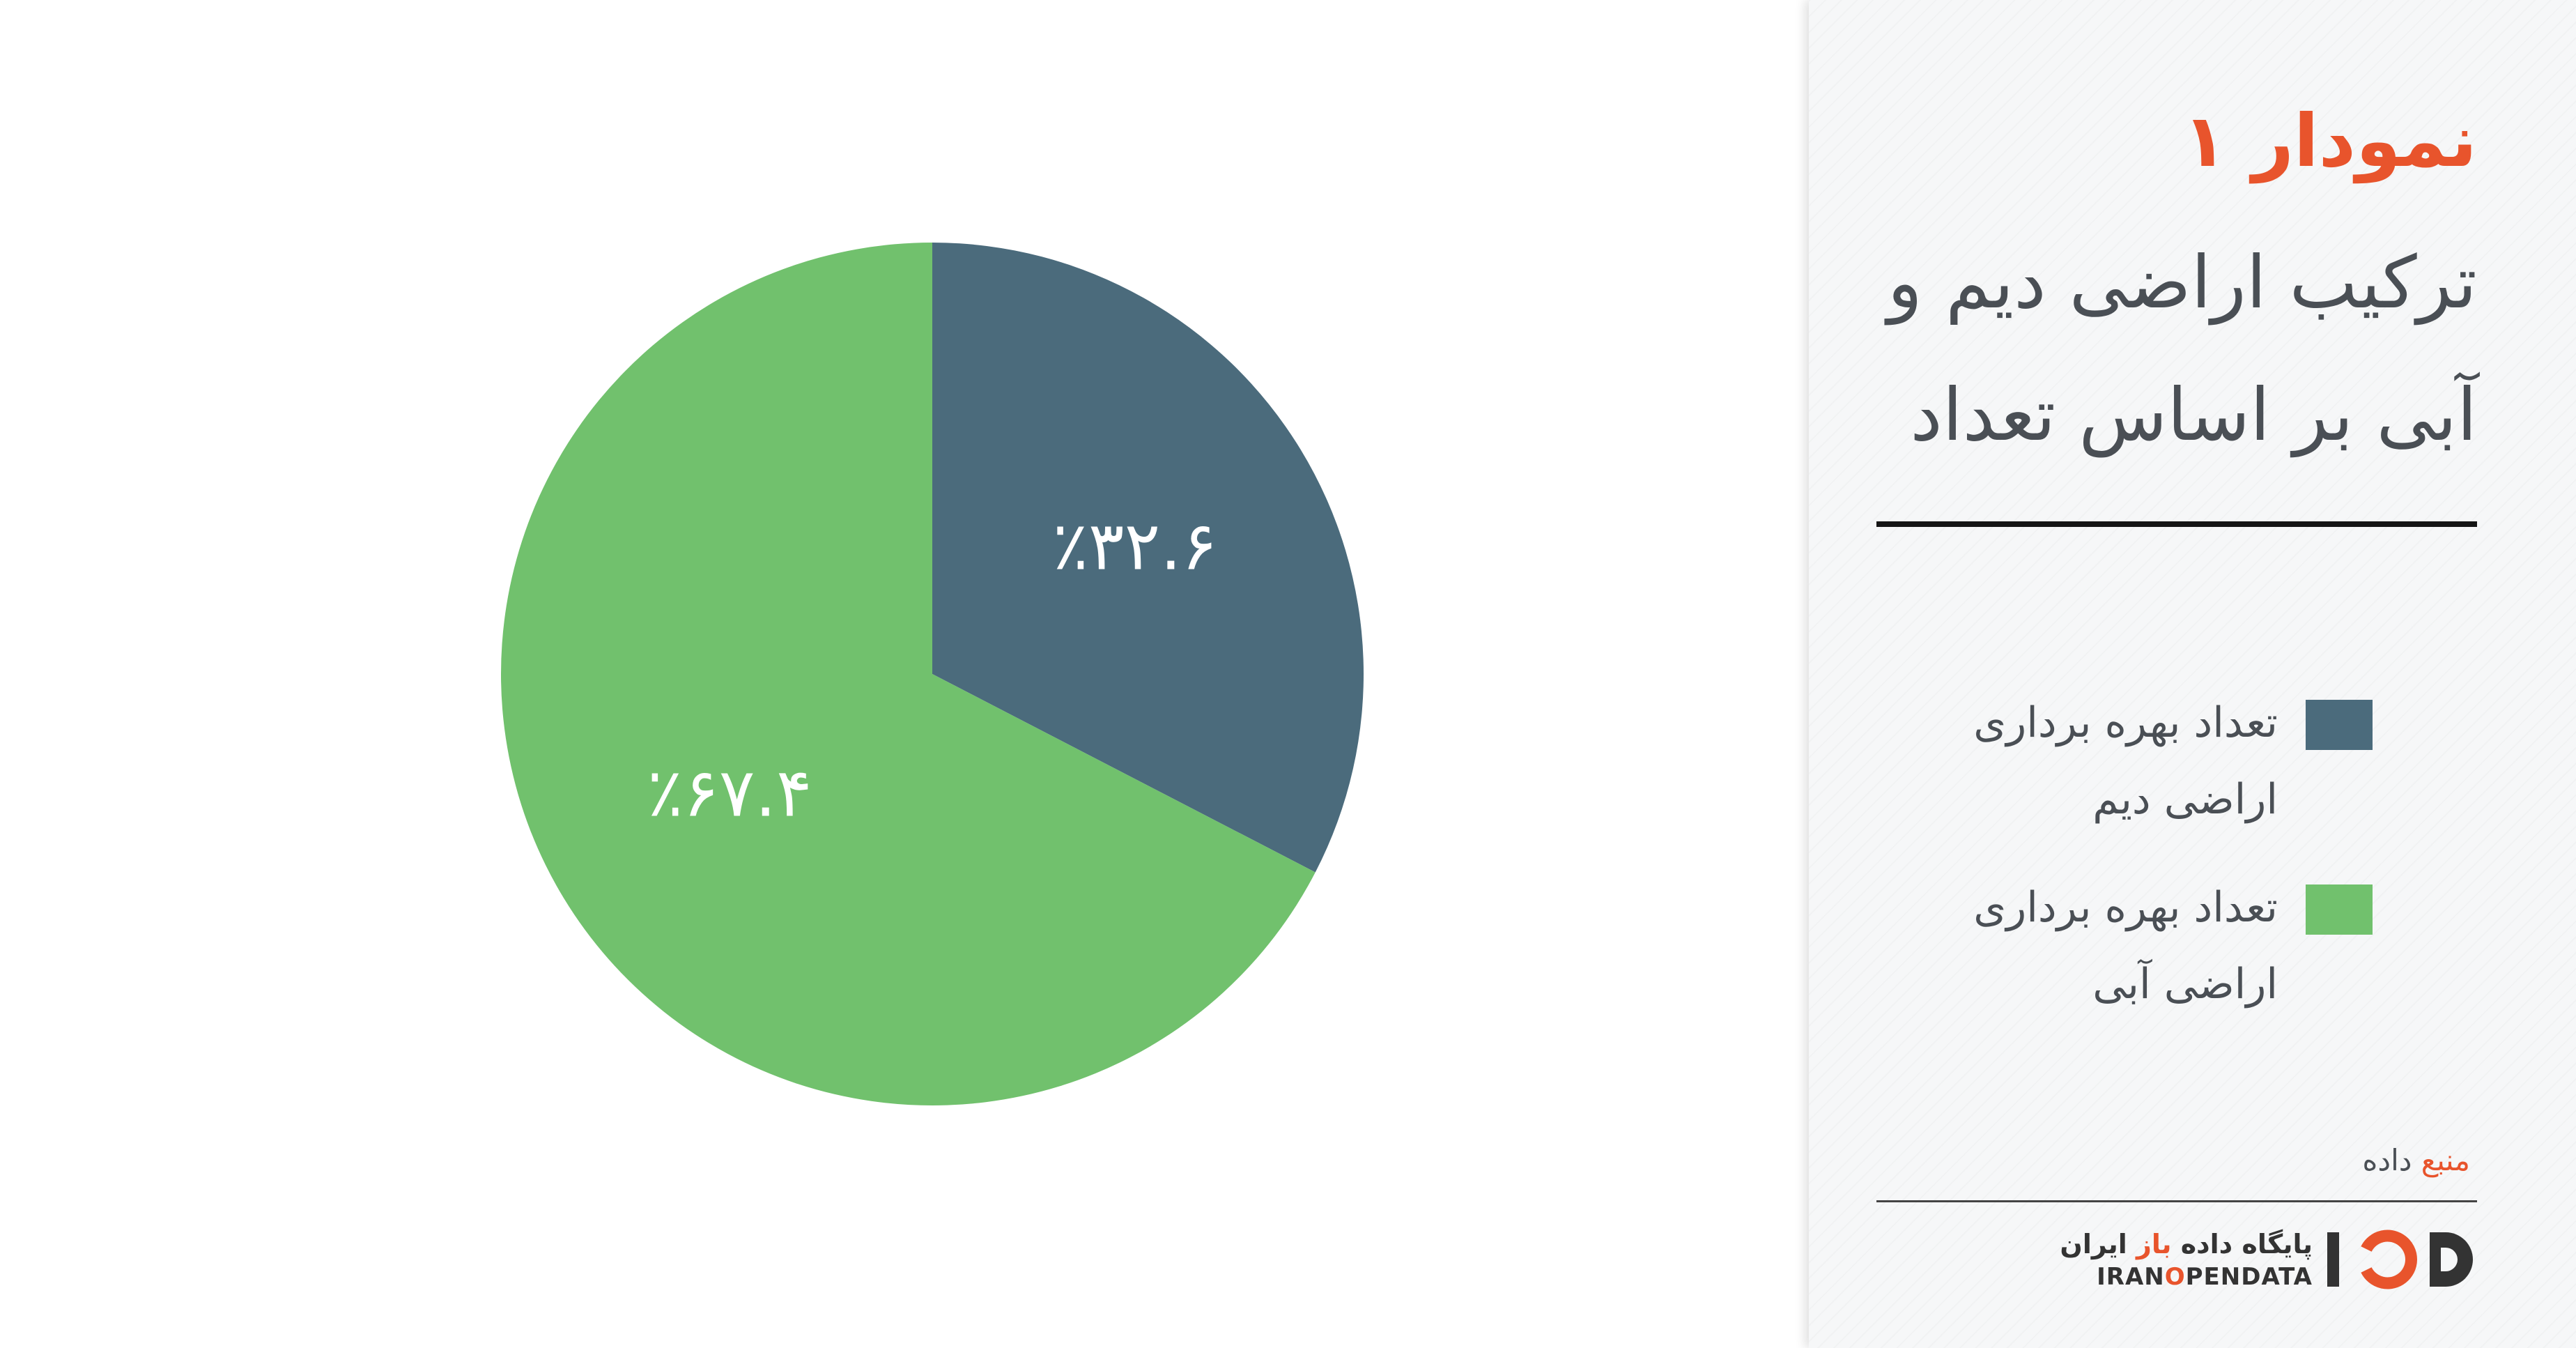 The height and width of the screenshot is (1348, 2576). Describe the element at coordinates (2125, 761) in the screenshot. I see `legend-label-dryland: تعداد بهره برداری اراضی دیم` at that location.